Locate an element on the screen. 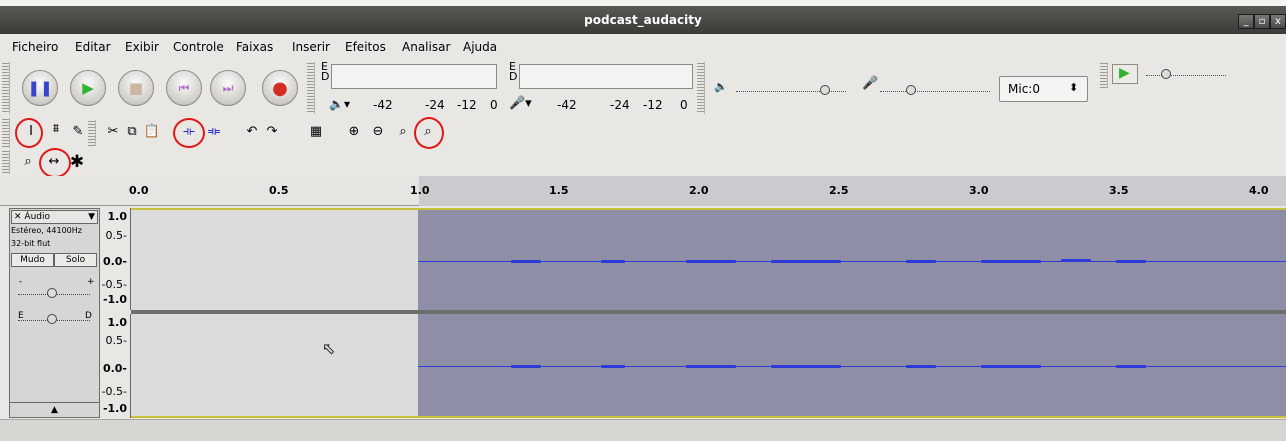 The image size is (1286, 441). input-volume-slider is located at coordinates (935, 91).